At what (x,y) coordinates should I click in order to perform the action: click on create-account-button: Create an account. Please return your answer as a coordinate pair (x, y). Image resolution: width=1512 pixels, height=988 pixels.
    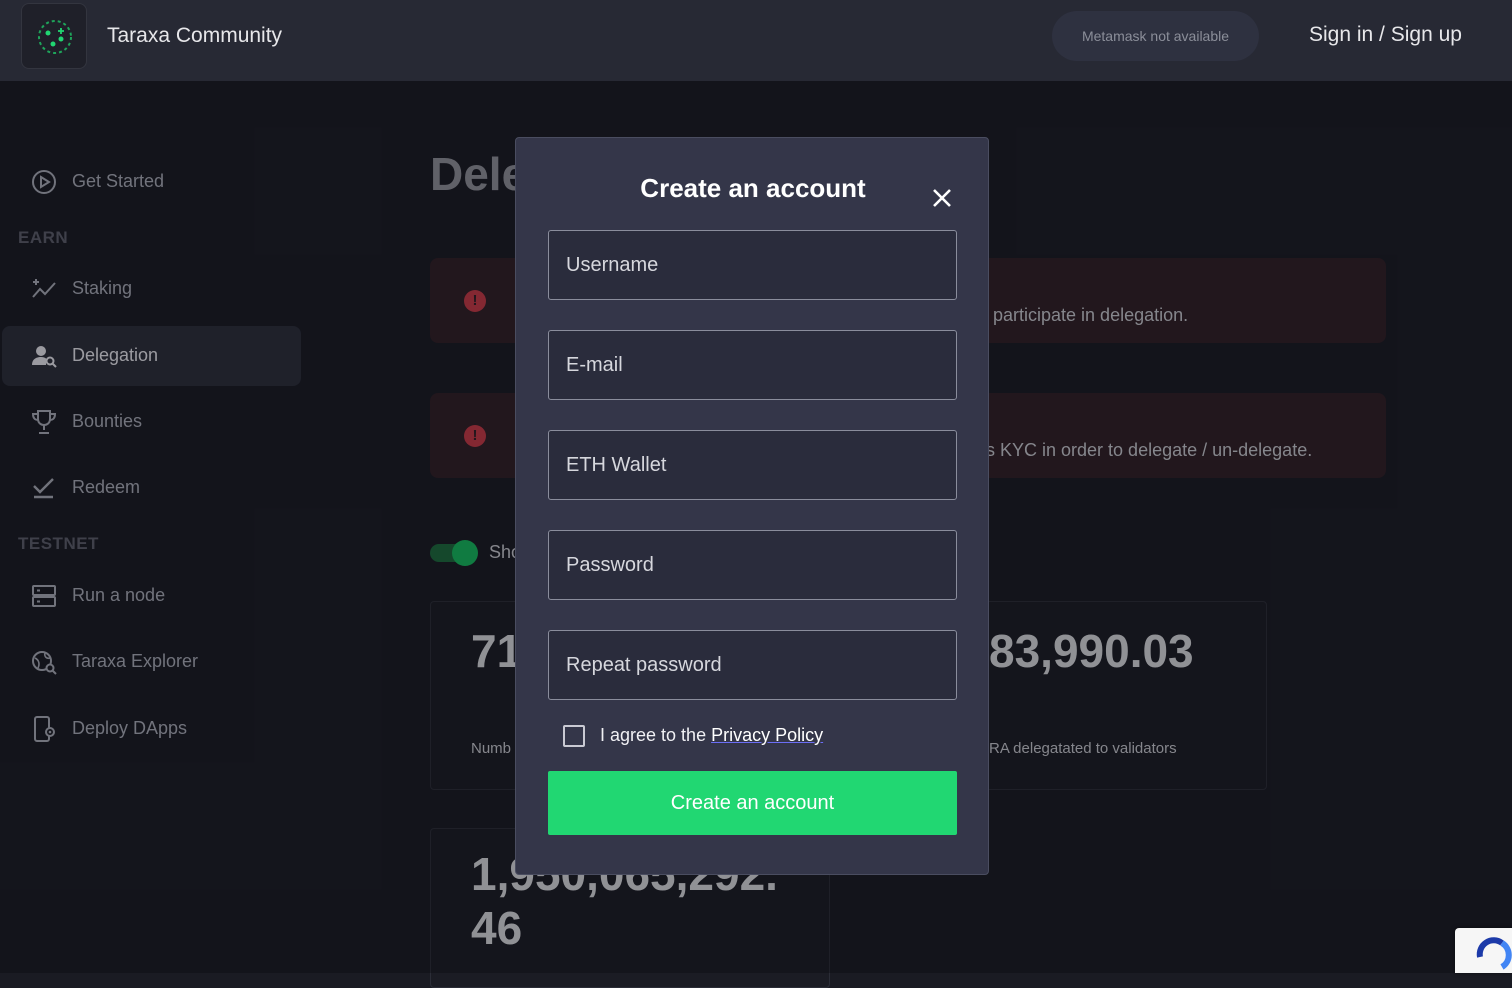
    Looking at the image, I should click on (752, 803).